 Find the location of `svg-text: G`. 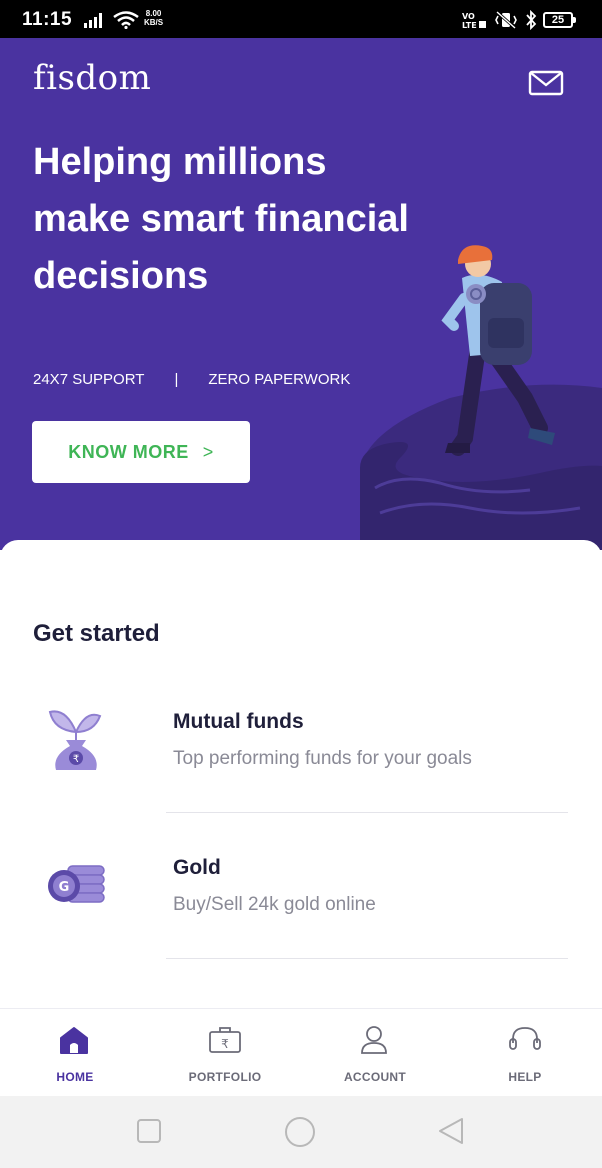

svg-text: G is located at coordinates (64, 887).